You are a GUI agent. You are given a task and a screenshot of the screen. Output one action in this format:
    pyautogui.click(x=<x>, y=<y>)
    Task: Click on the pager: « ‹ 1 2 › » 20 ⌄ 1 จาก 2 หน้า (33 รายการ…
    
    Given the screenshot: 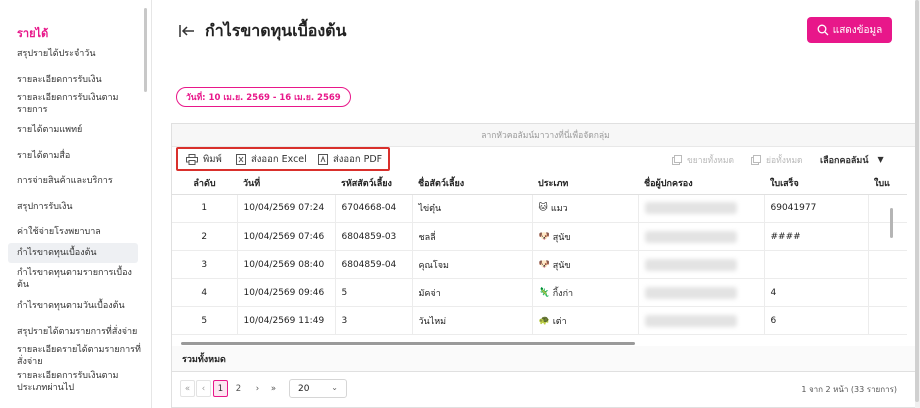 What is the action you would take?
    pyautogui.click(x=545, y=388)
    